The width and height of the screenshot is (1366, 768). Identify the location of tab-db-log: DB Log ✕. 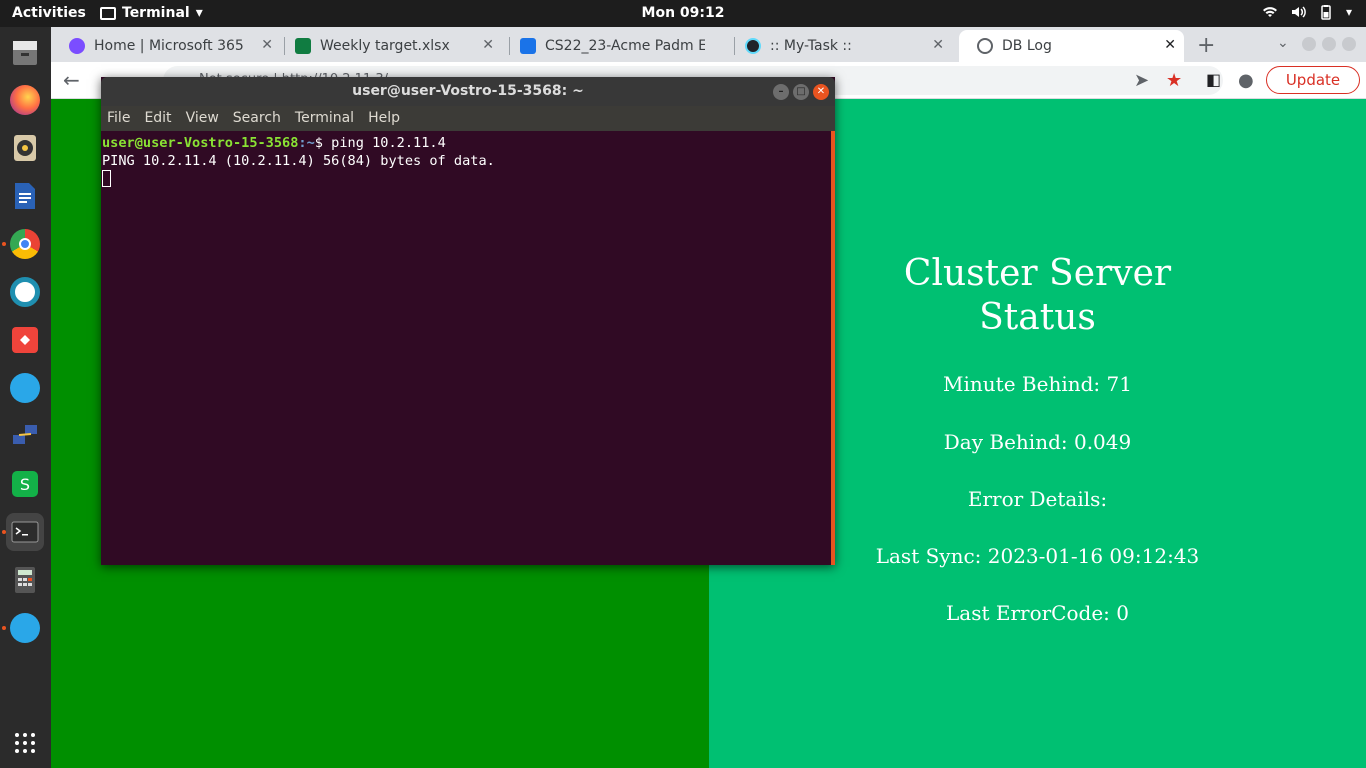
(1071, 46).